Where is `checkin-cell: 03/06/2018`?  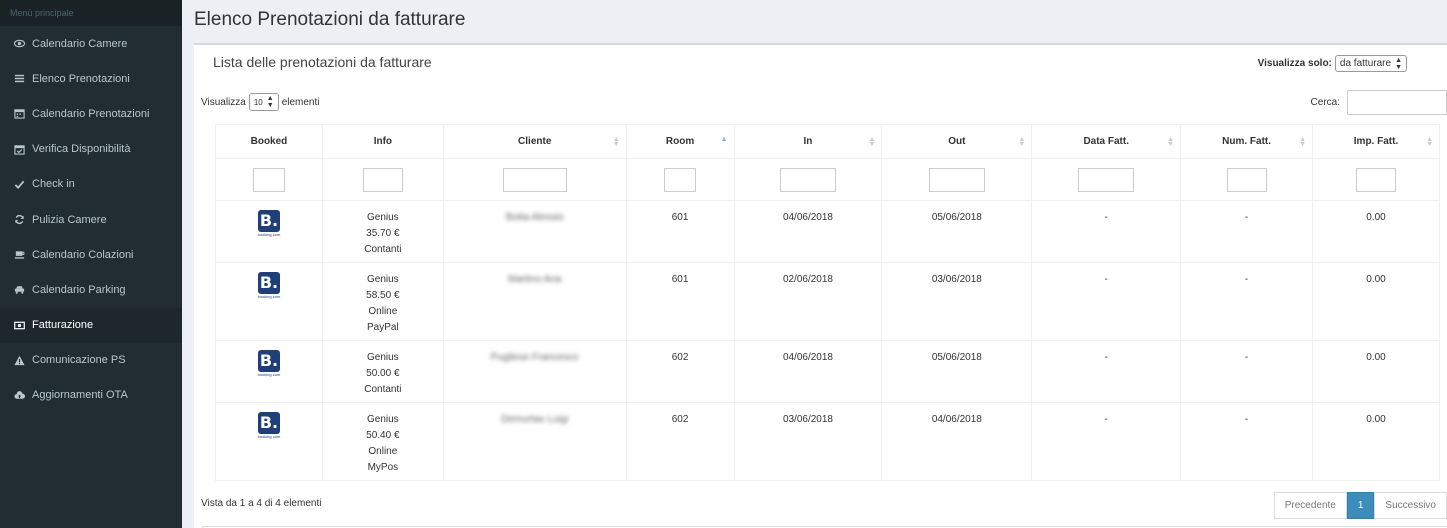 checkin-cell: 03/06/2018 is located at coordinates (808, 441).